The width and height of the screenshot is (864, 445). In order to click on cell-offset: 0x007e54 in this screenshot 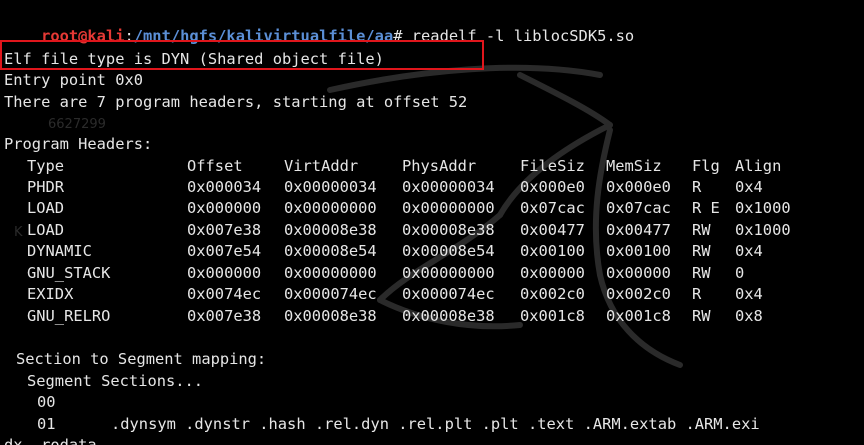, I will do `click(224, 251)`.